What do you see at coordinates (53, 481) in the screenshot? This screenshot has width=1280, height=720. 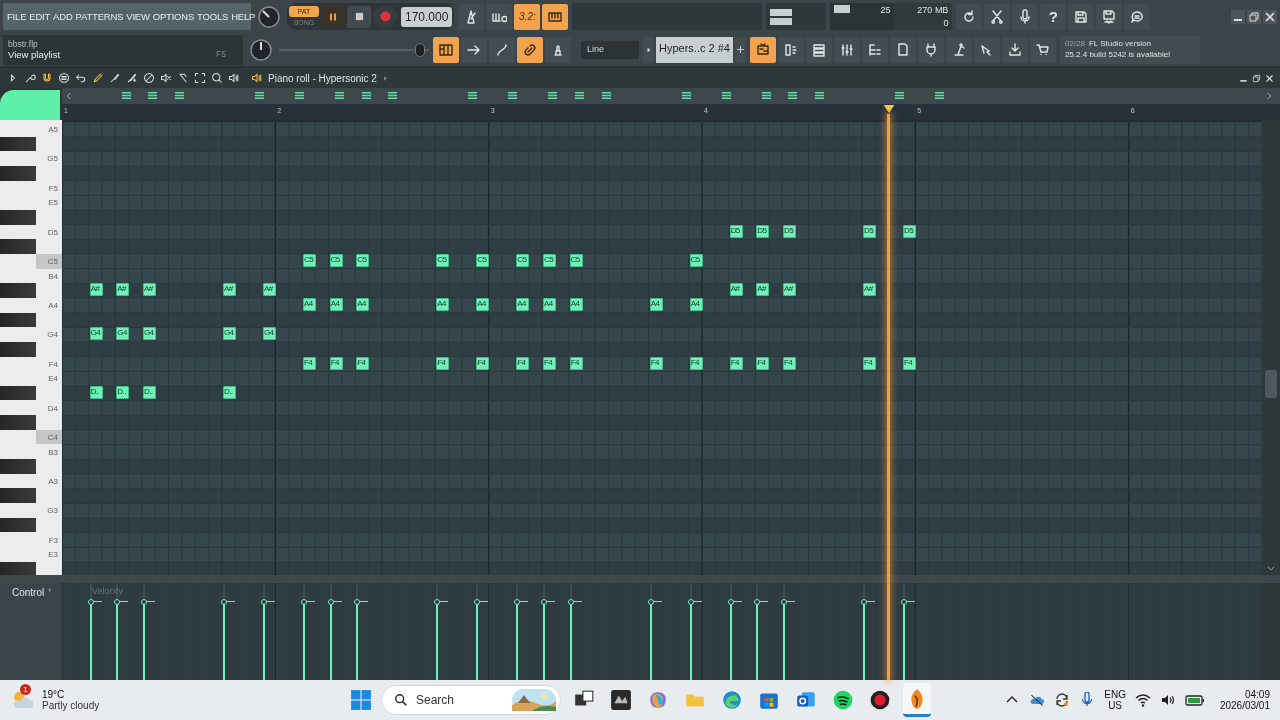 I see `key-label: A3` at bounding box center [53, 481].